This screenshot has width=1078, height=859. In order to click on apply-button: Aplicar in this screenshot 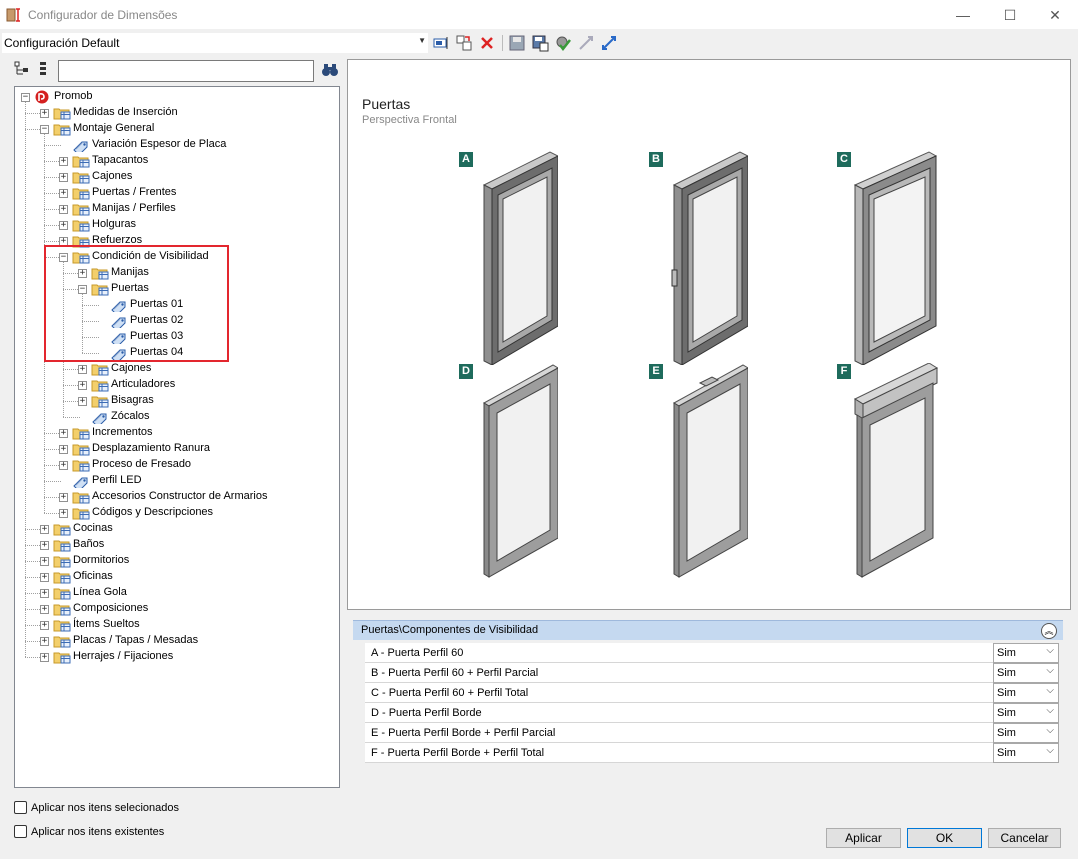, I will do `click(863, 838)`.